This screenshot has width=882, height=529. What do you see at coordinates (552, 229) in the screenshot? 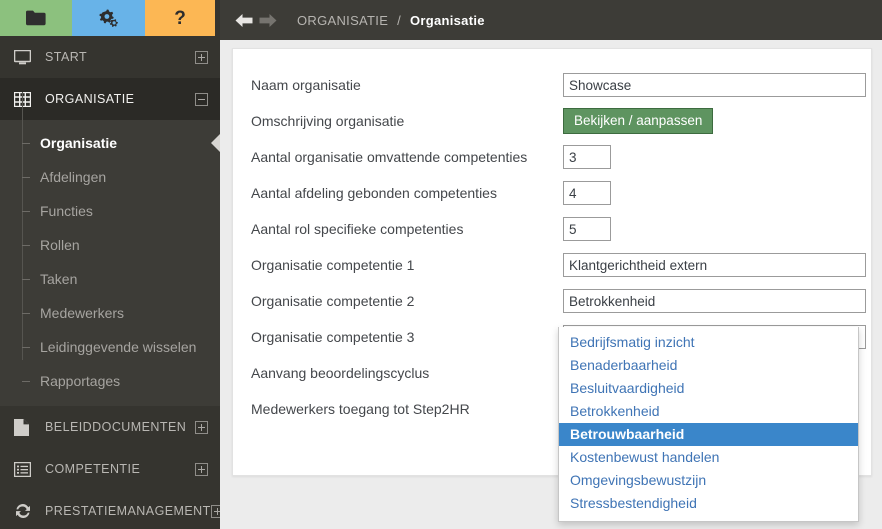
I see `form-row-aantal-rol-competenties: Aantal rol specifieke competenties` at bounding box center [552, 229].